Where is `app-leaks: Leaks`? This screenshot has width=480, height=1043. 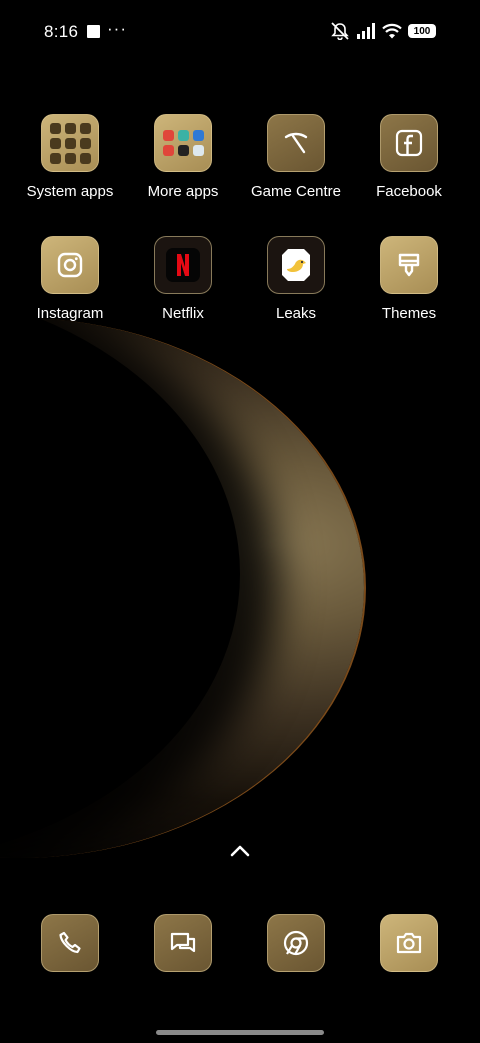 app-leaks: Leaks is located at coordinates (296, 279).